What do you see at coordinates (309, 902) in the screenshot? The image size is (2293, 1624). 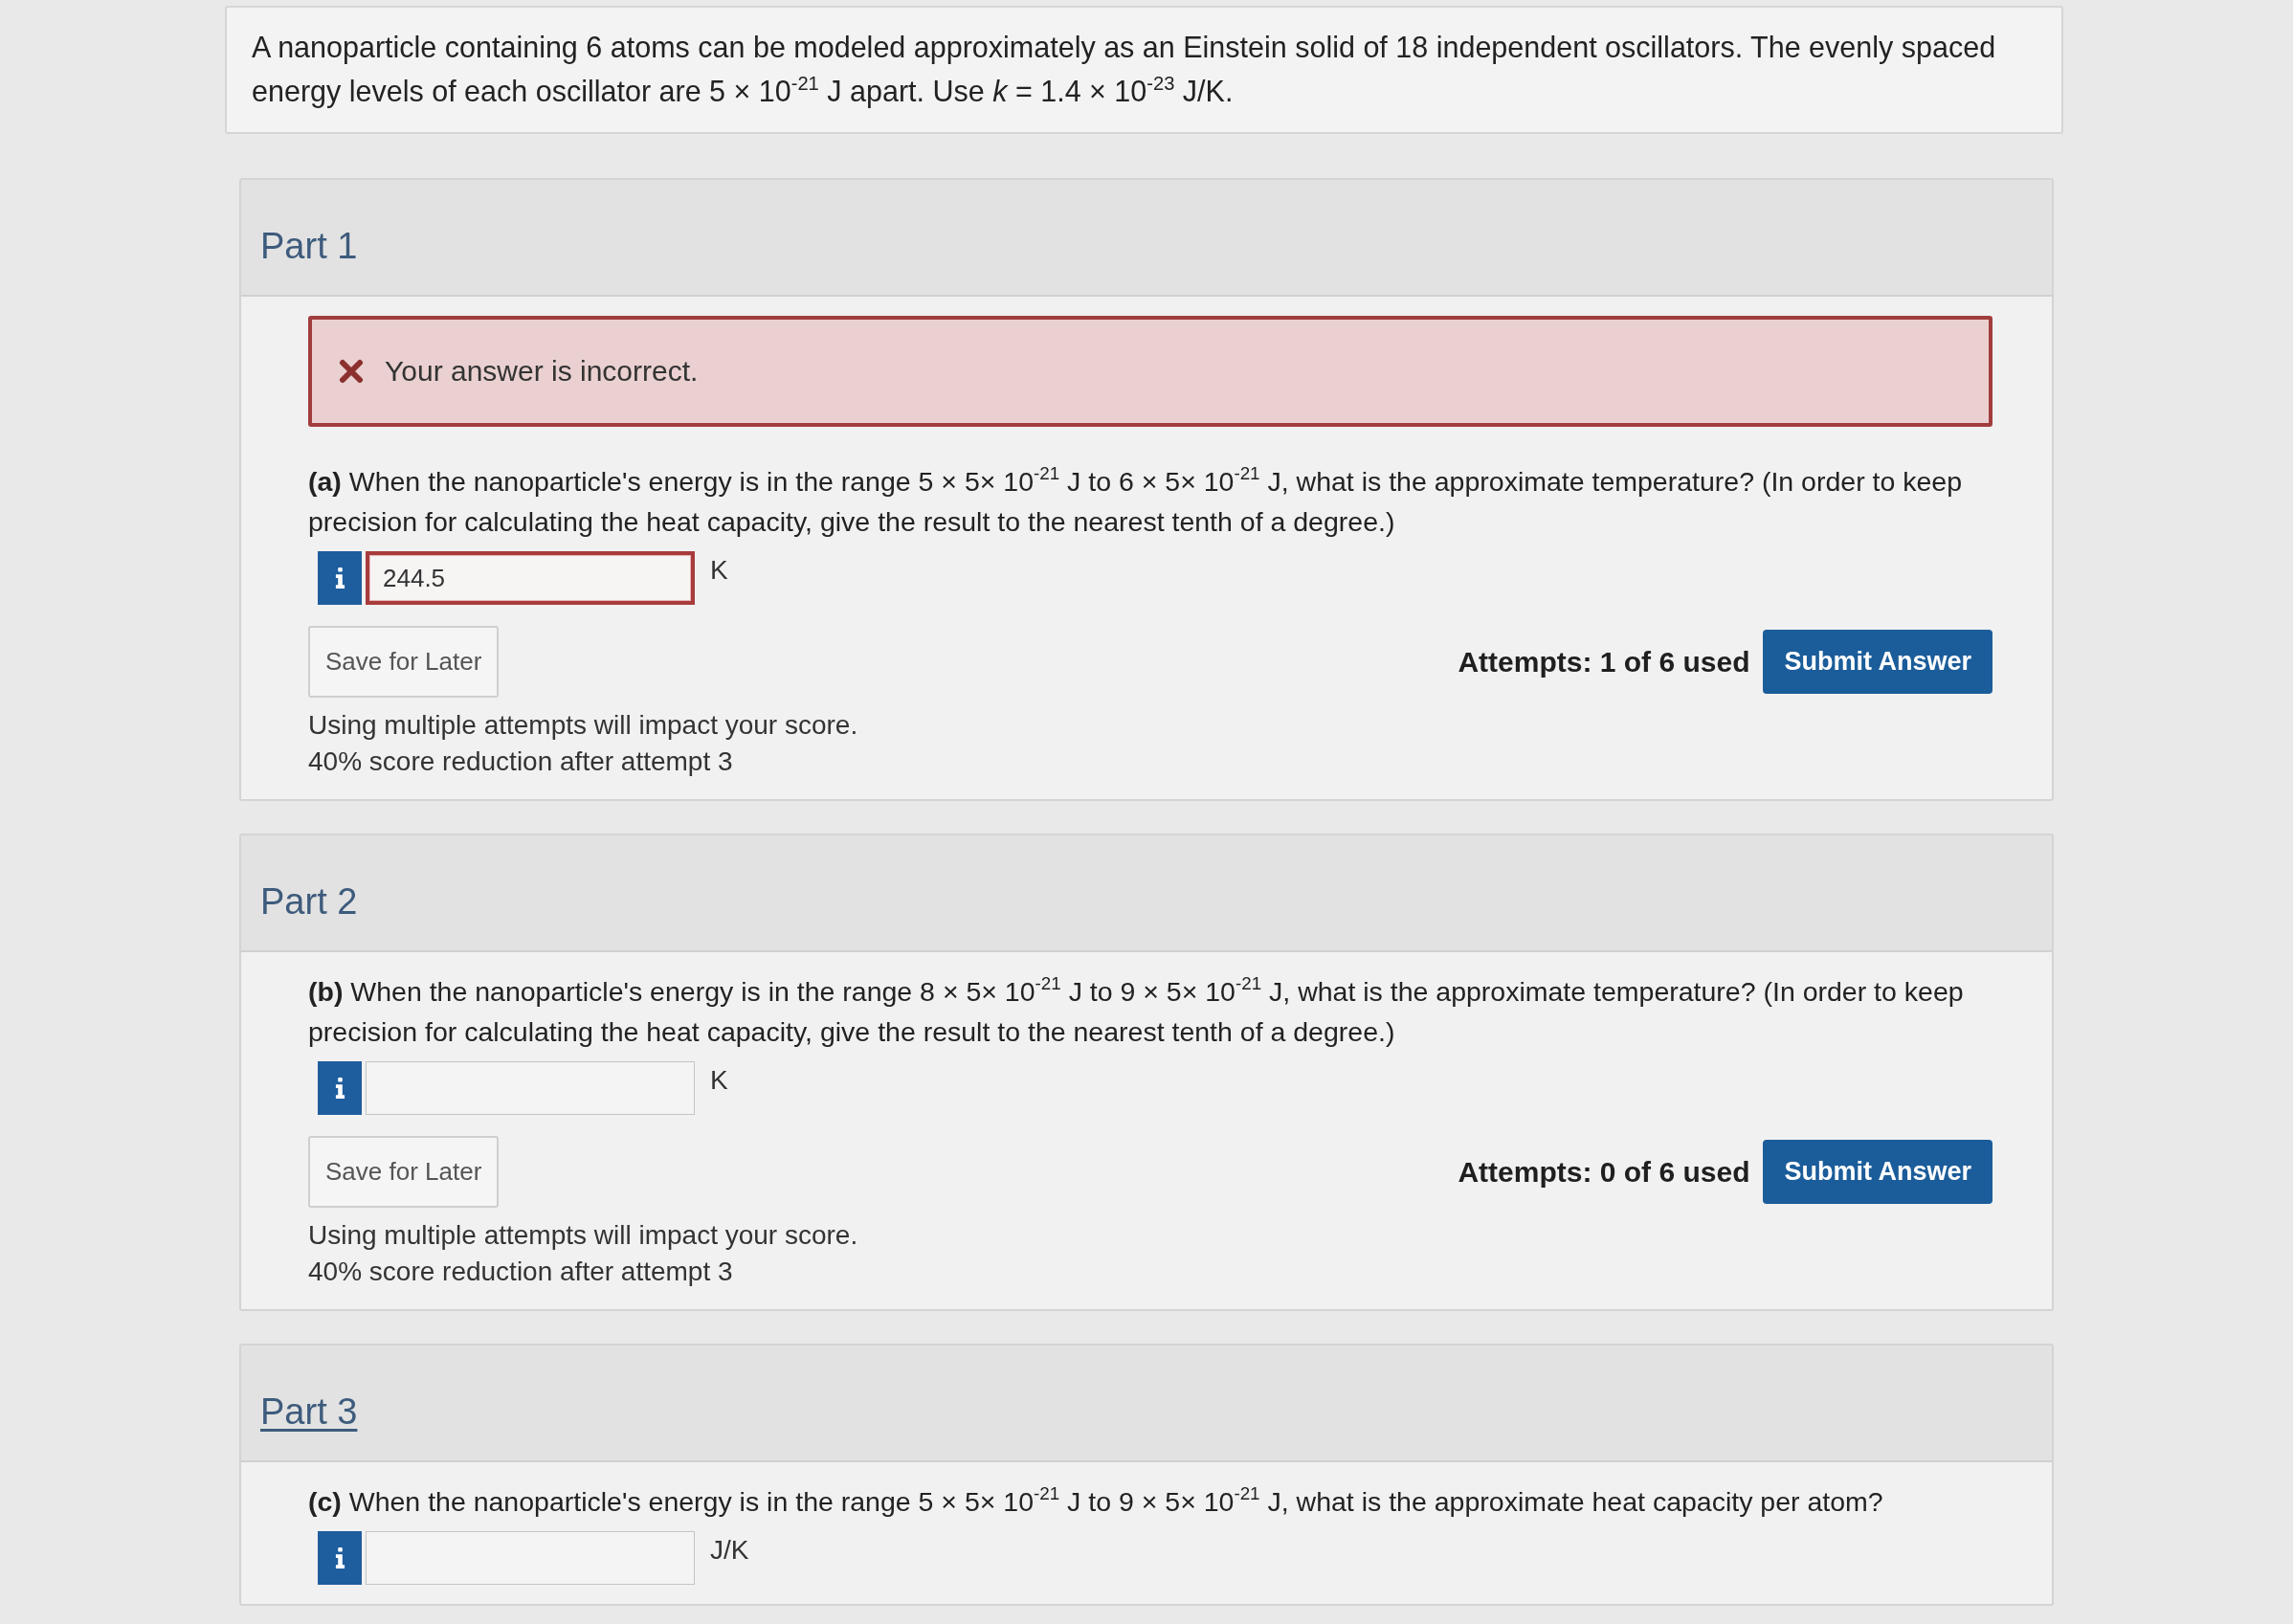 I see `part-title: Part 2` at bounding box center [309, 902].